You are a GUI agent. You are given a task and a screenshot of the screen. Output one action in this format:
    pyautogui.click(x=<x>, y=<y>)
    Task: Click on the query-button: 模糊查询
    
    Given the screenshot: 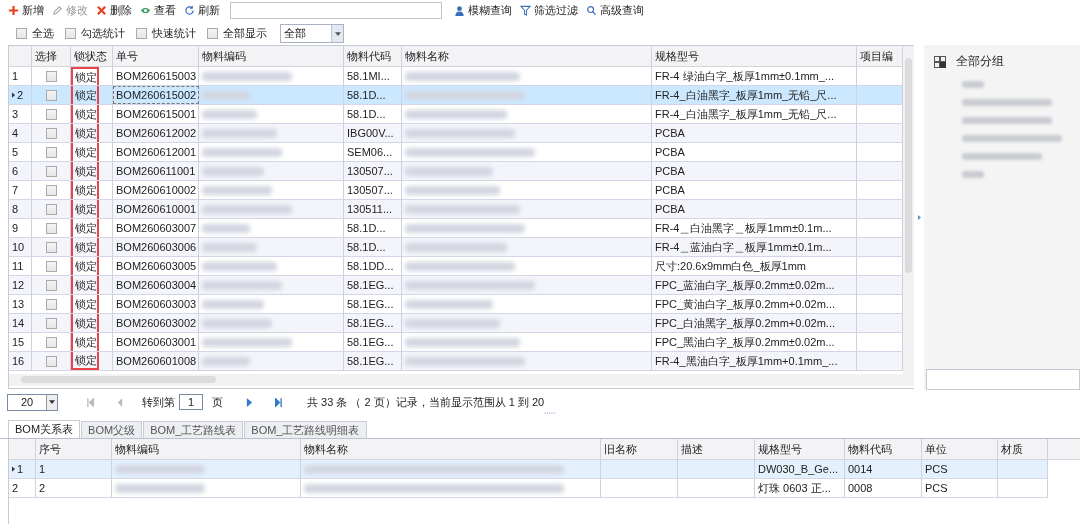 What is the action you would take?
    pyautogui.click(x=485, y=10)
    